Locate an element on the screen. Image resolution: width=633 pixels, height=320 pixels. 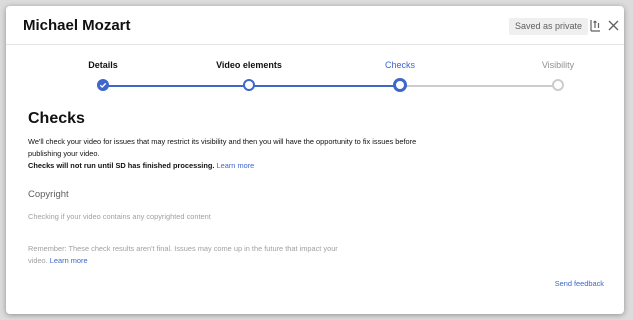
step-video-elements-dot is located at coordinates (249, 85).